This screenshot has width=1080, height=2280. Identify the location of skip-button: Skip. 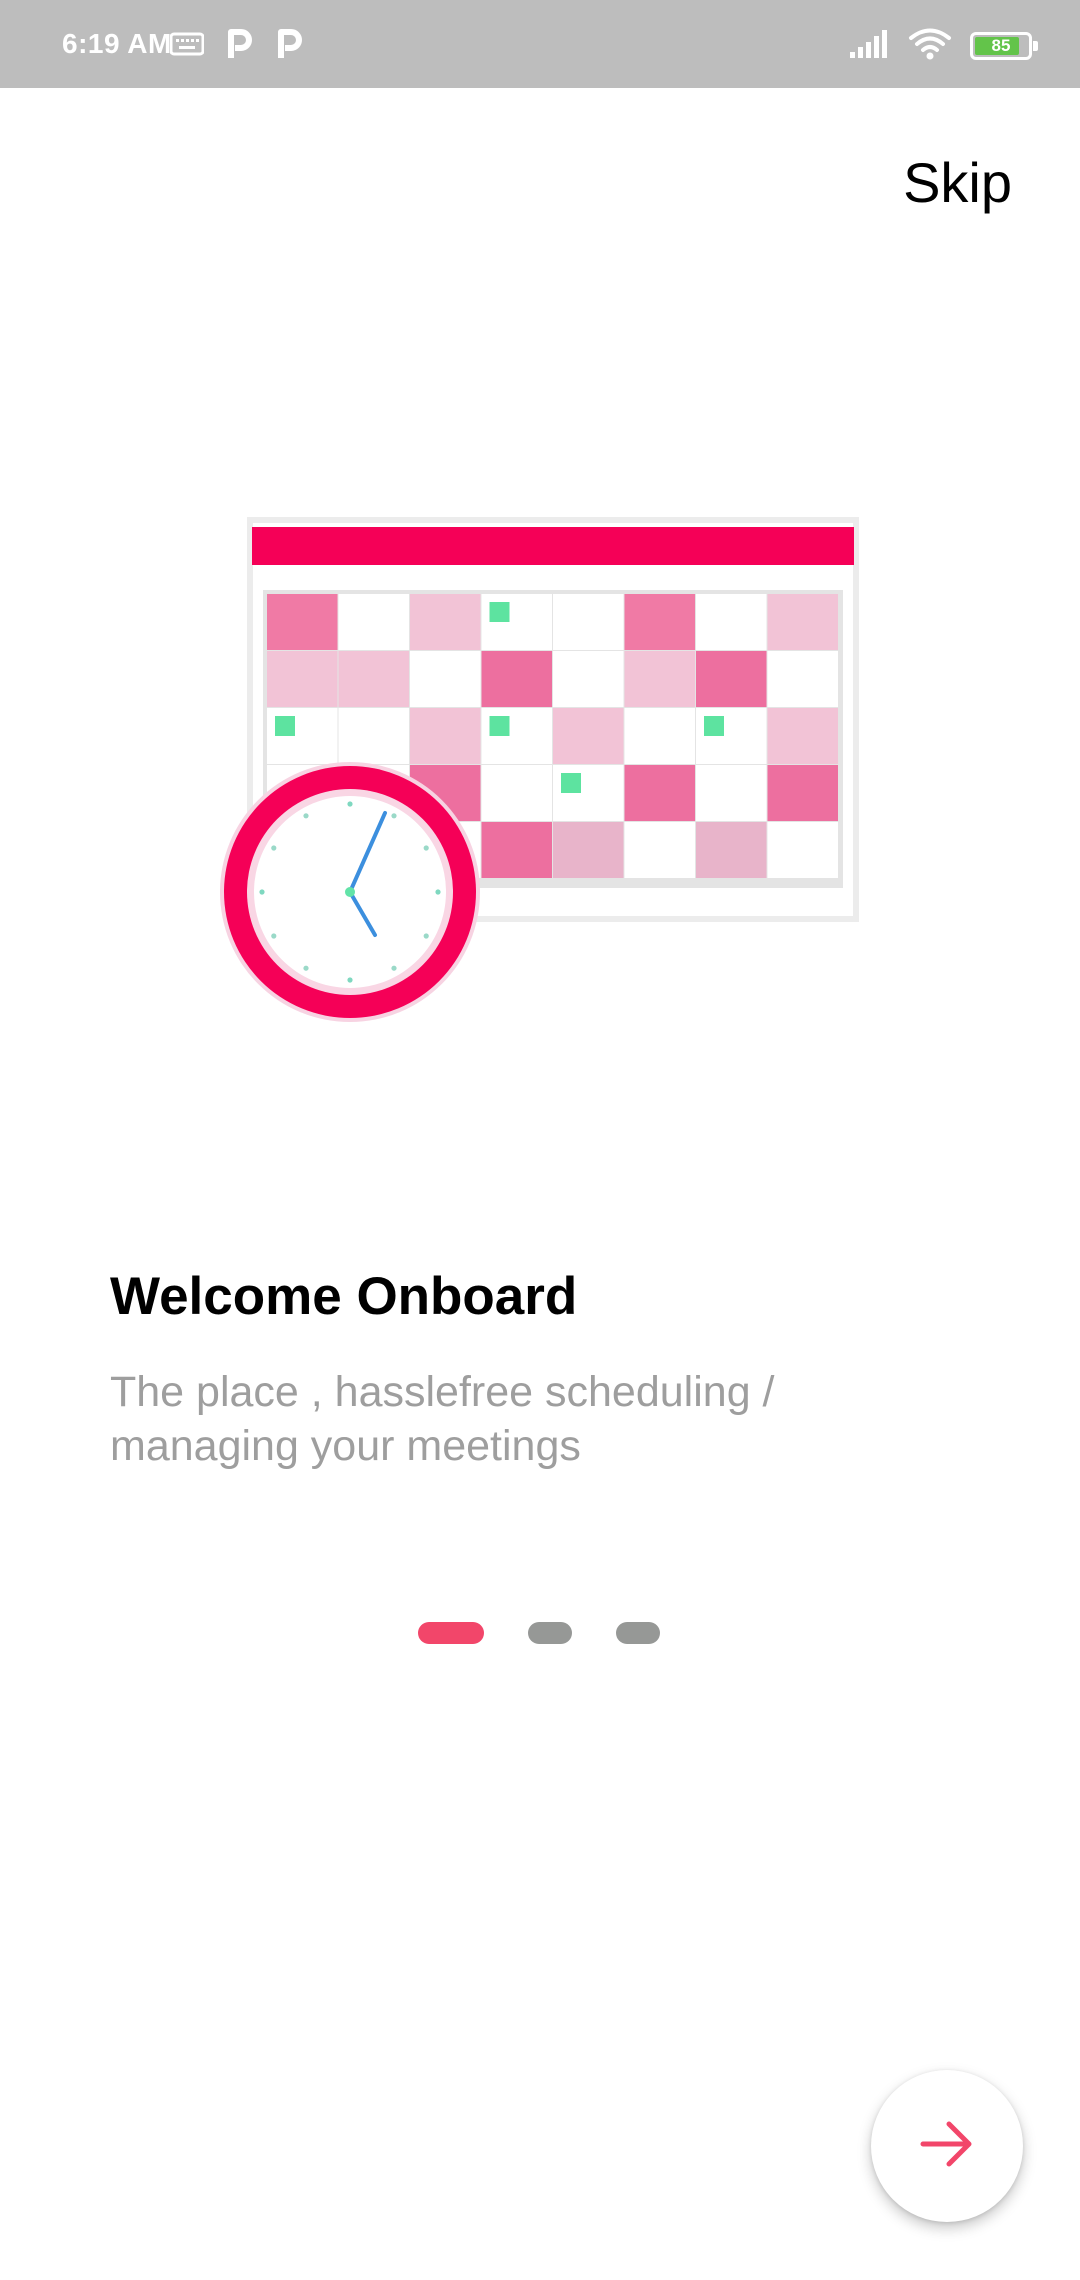
(957, 182).